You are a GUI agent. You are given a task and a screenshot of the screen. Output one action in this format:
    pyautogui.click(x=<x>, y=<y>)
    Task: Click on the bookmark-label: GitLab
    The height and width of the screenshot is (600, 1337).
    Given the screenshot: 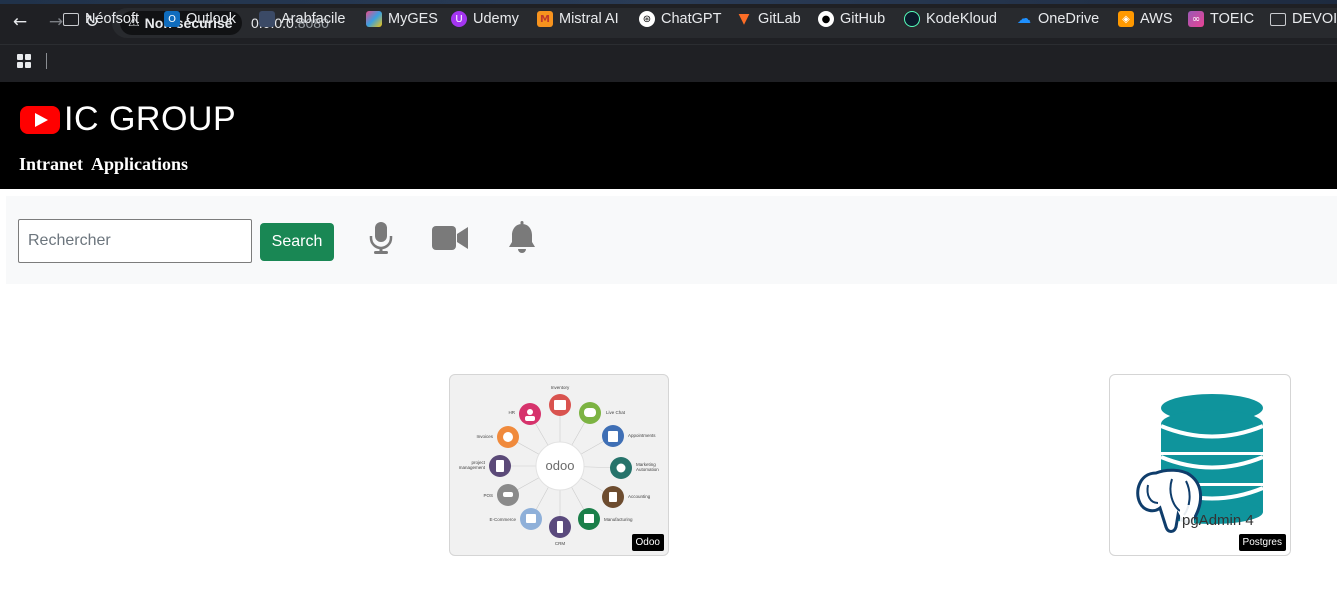 What is the action you would take?
    pyautogui.click(x=779, y=19)
    